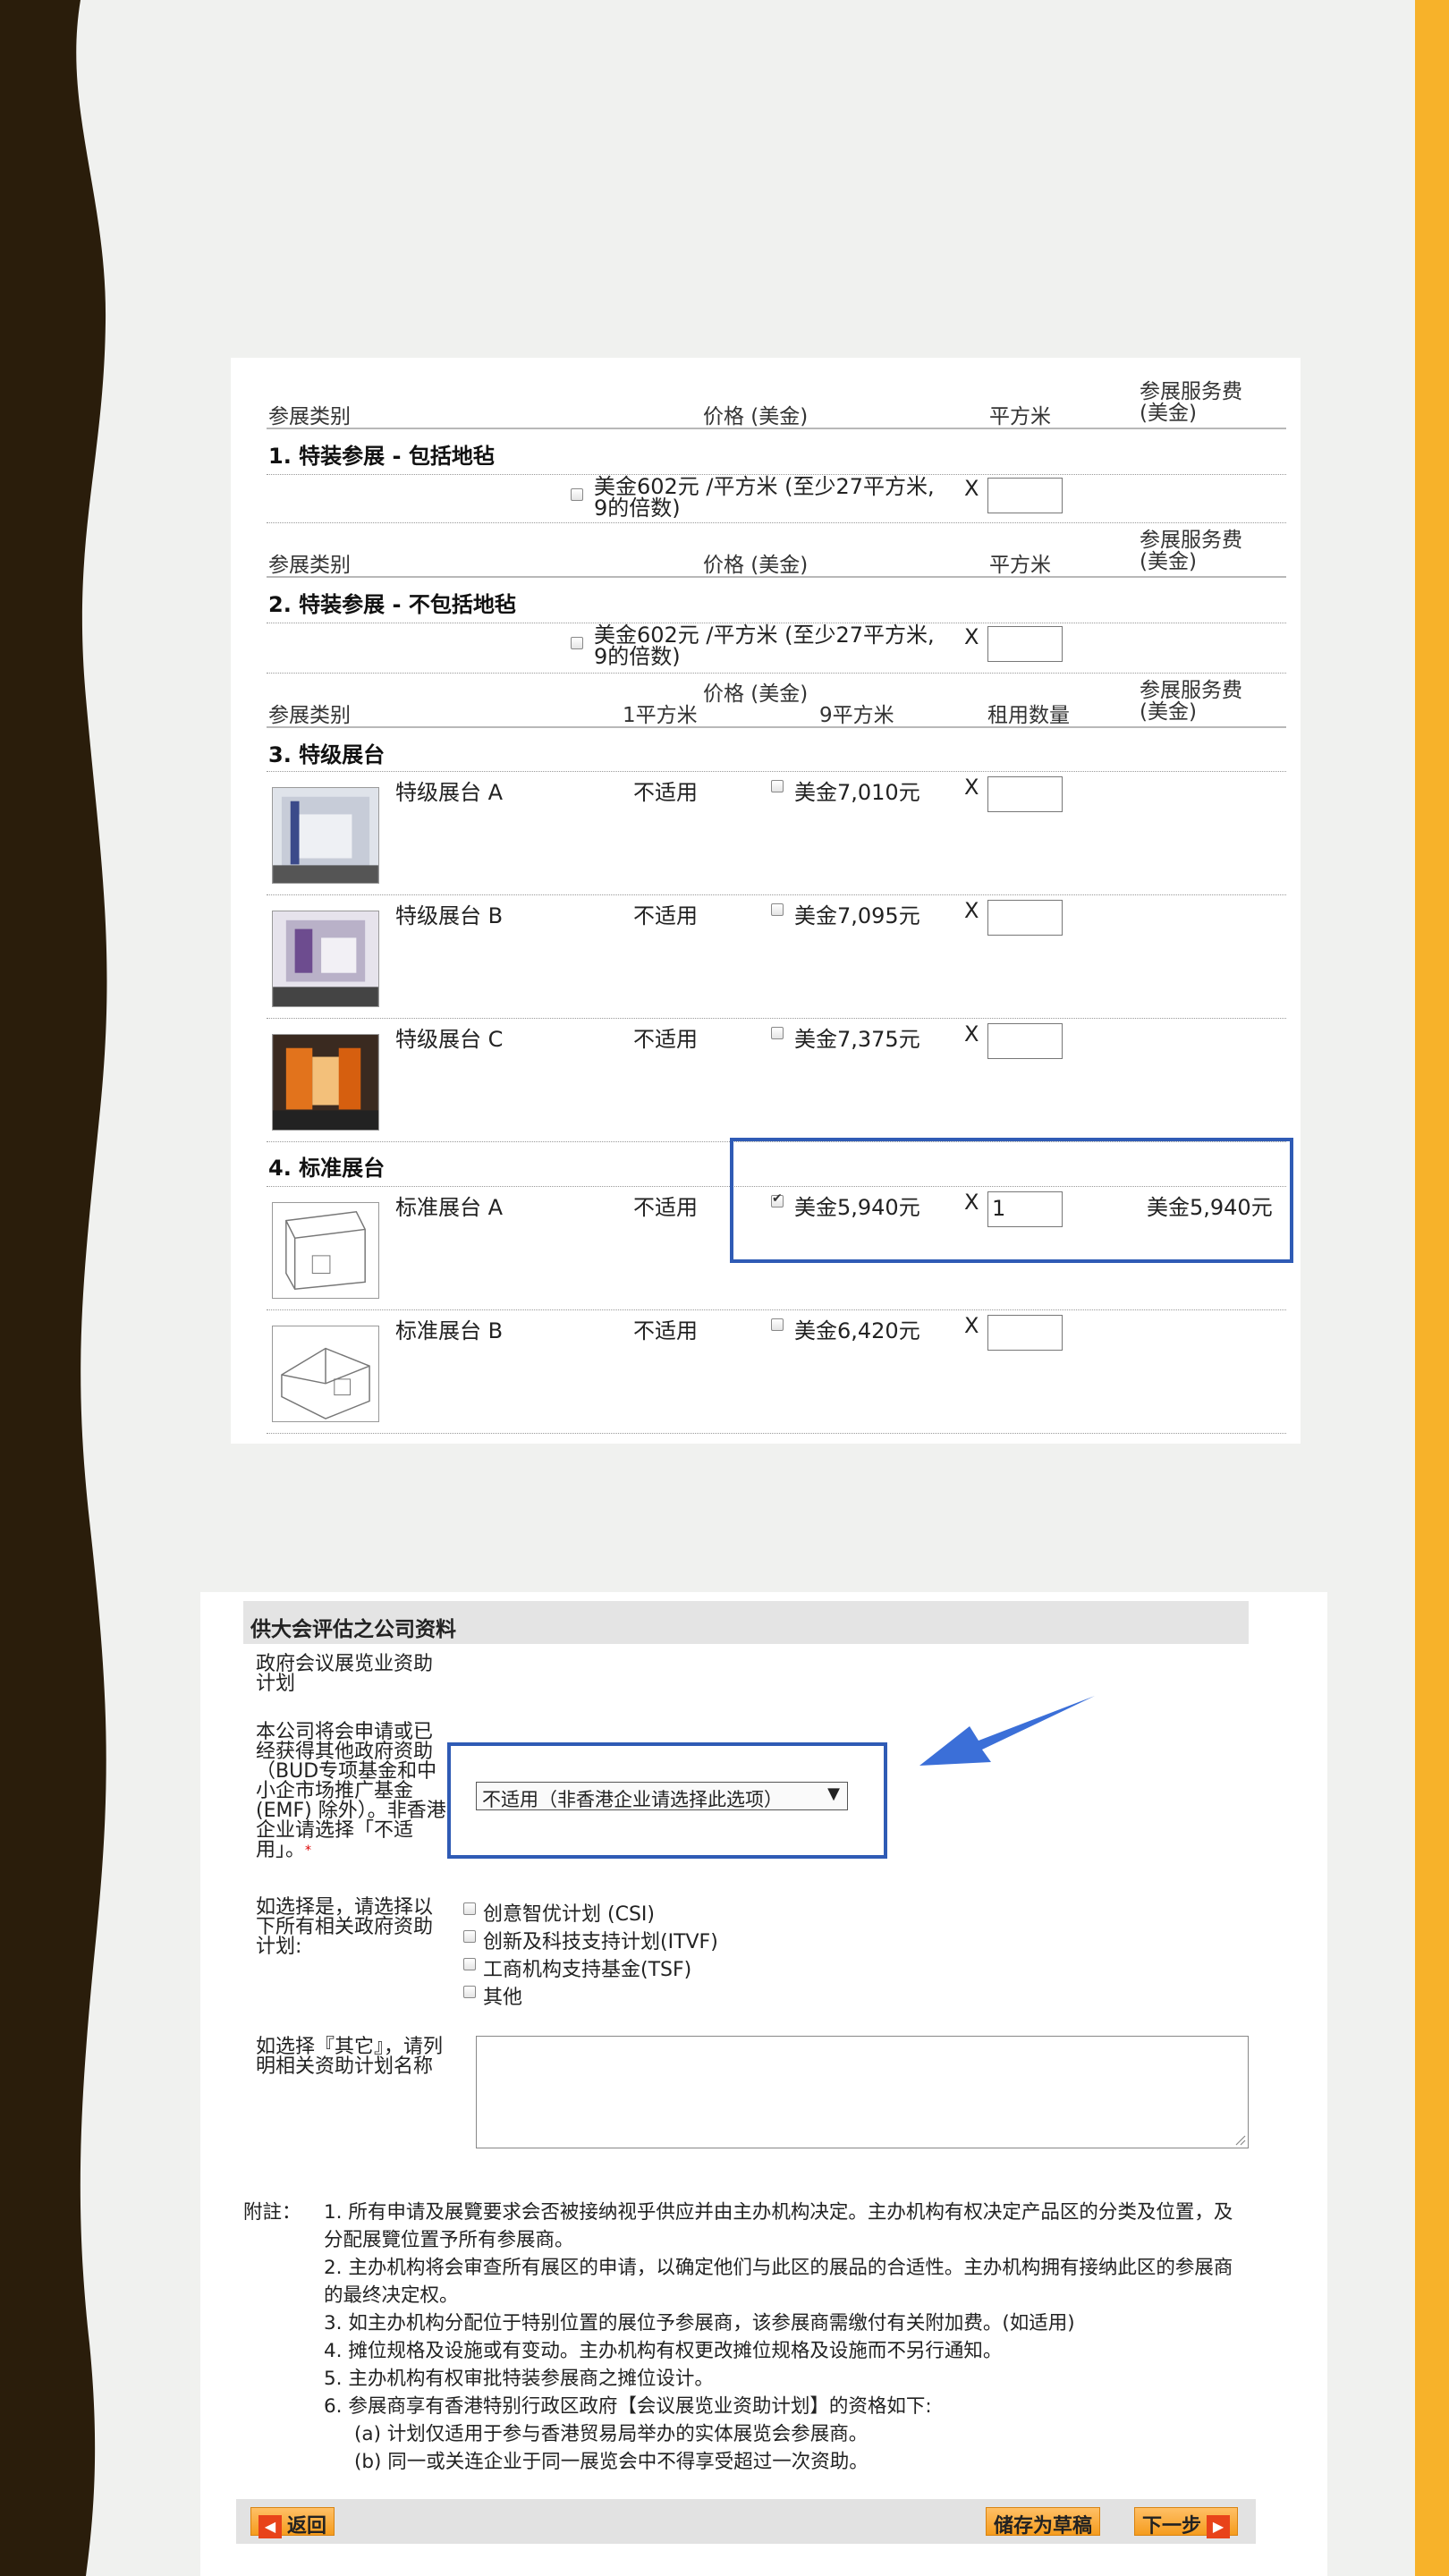  I want to click on premium-b-price: 美金7,095元, so click(857, 915).